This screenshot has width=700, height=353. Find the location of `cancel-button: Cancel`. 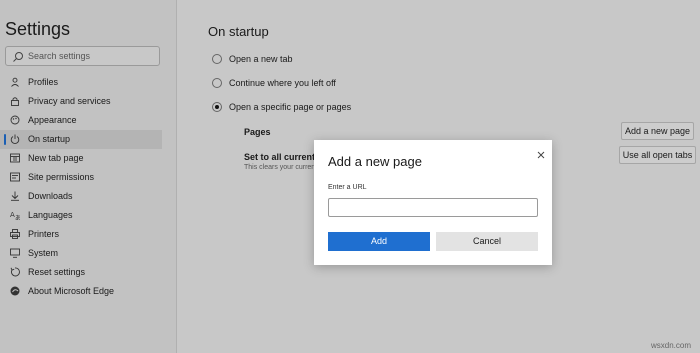

cancel-button: Cancel is located at coordinates (487, 241).